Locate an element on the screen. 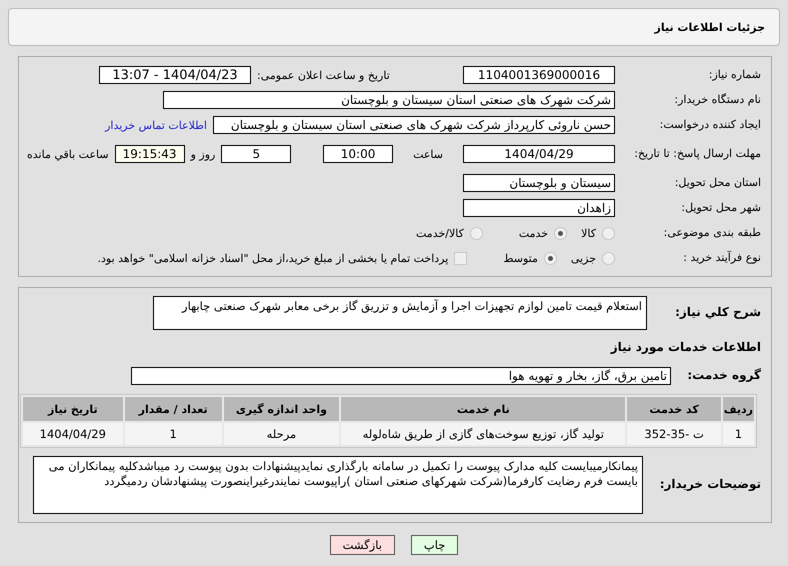 The height and width of the screenshot is (566, 788). column-header: واحد اندازه گیری is located at coordinates (282, 409).